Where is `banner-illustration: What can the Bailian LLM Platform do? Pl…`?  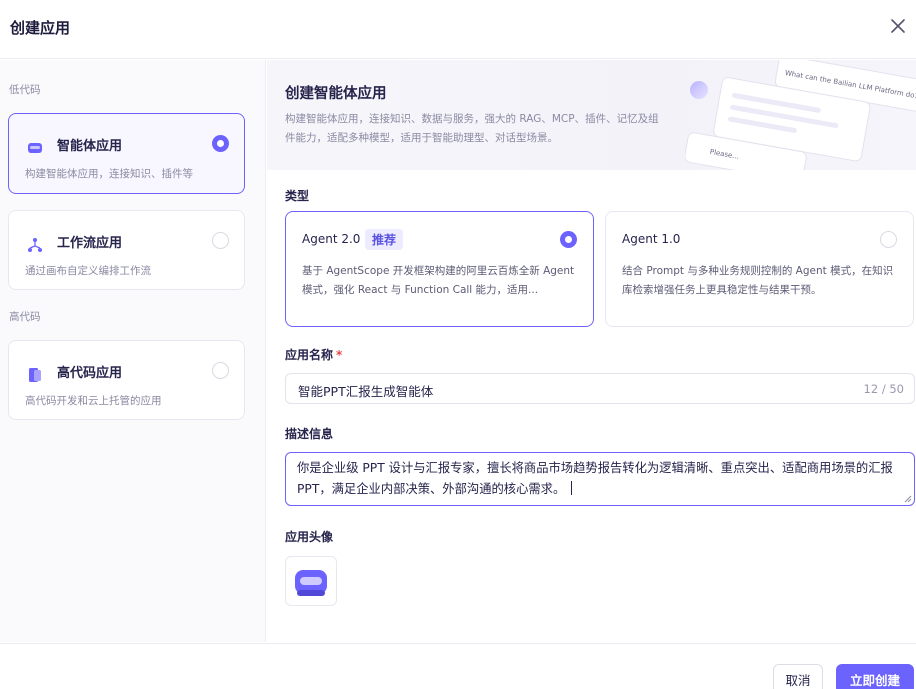
banner-illustration: What can the Bailian LLM Platform do? Pl… is located at coordinates (800, 115).